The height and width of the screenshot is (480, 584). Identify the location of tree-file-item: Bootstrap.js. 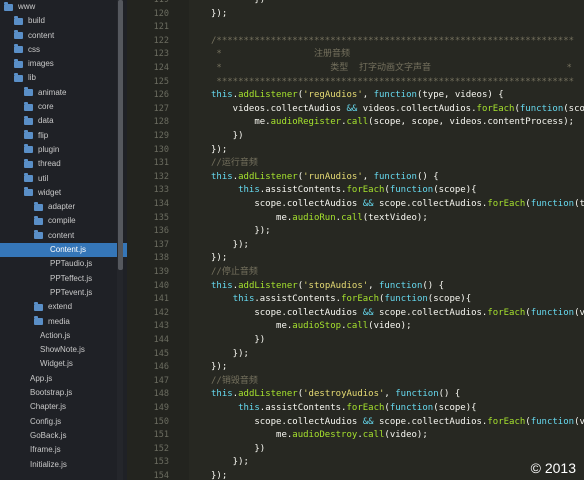
(63, 393).